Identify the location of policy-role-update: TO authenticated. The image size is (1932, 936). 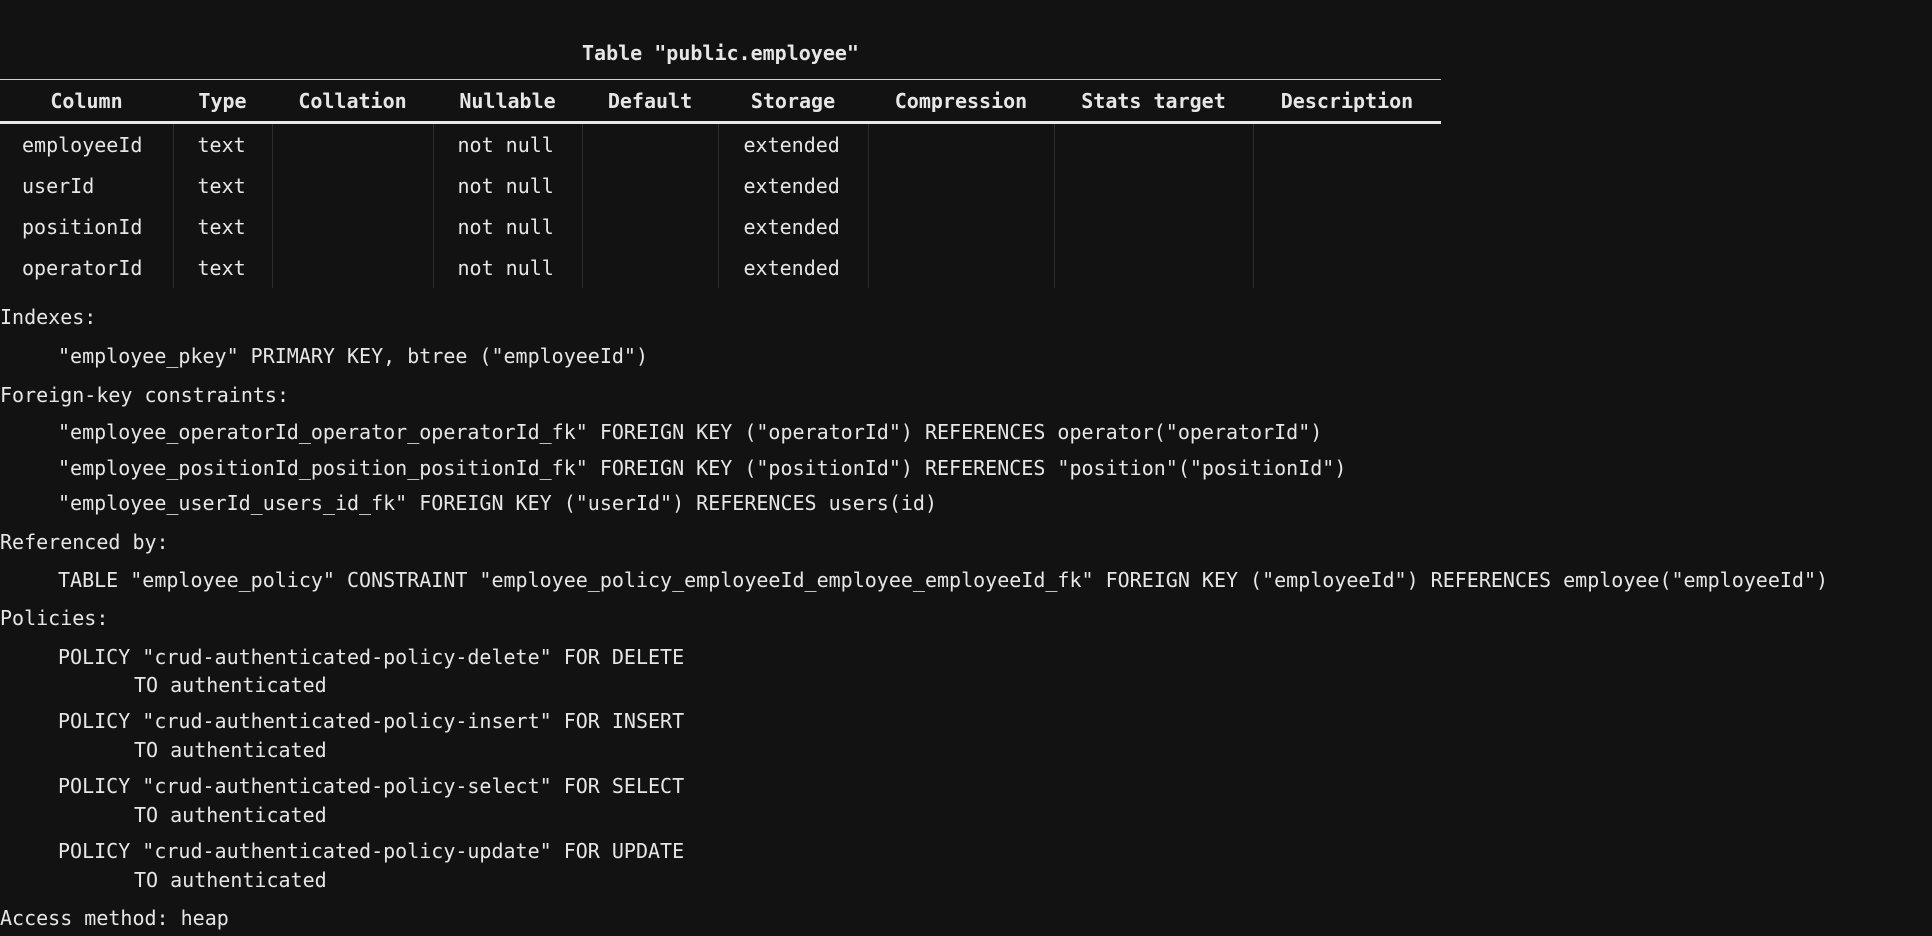
(230, 880).